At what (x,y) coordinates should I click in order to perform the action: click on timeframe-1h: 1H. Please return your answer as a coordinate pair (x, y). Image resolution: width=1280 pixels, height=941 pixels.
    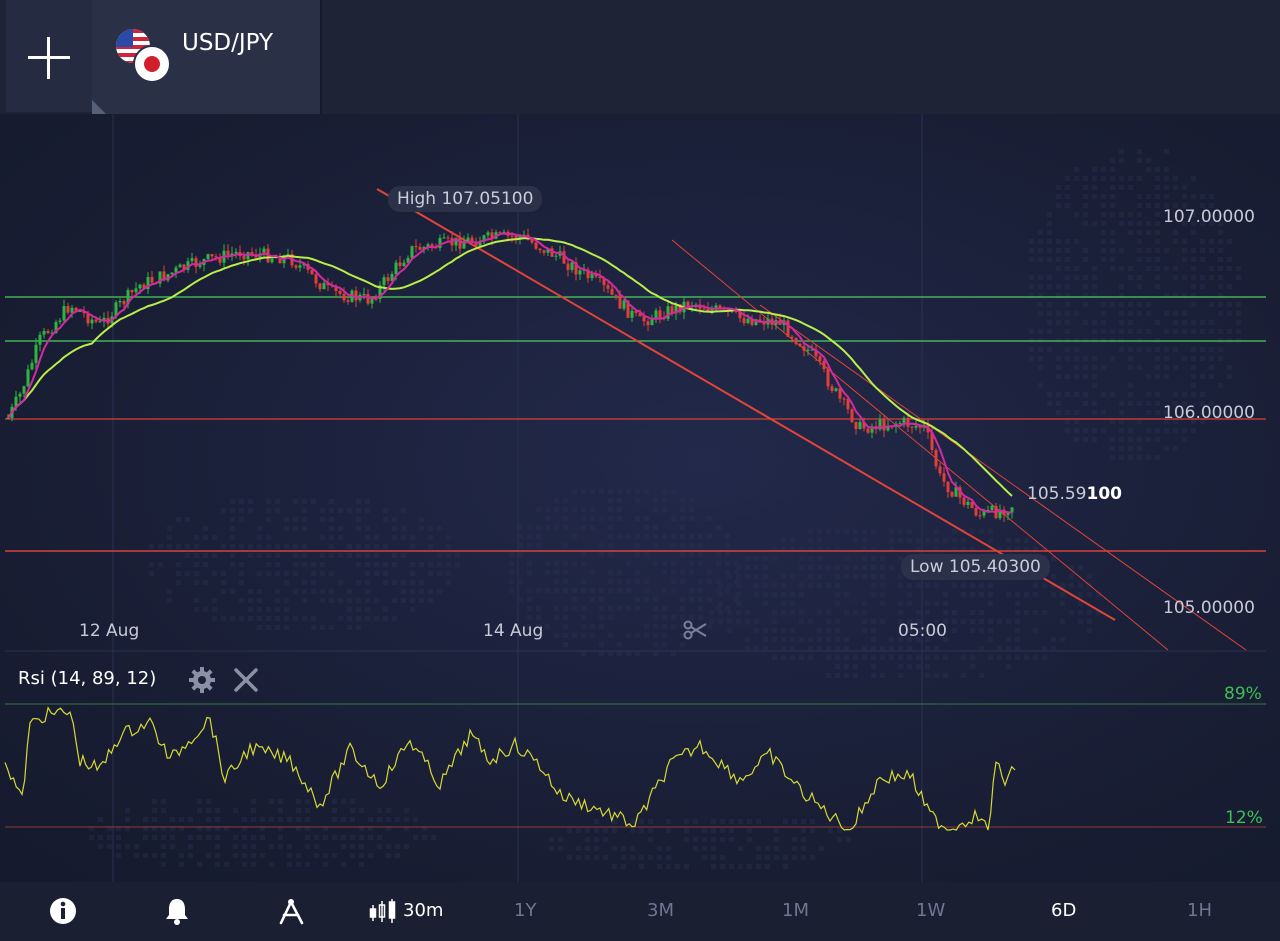
    Looking at the image, I should click on (1199, 910).